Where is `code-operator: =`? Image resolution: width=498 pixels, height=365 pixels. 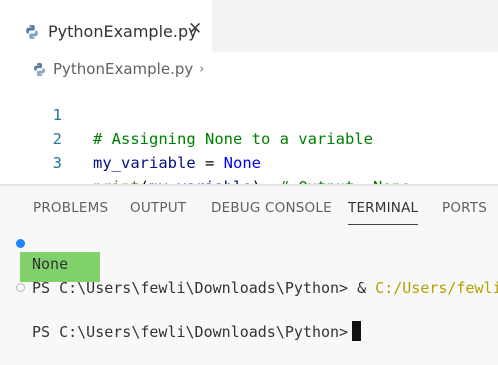
code-operator: = is located at coordinates (209, 163).